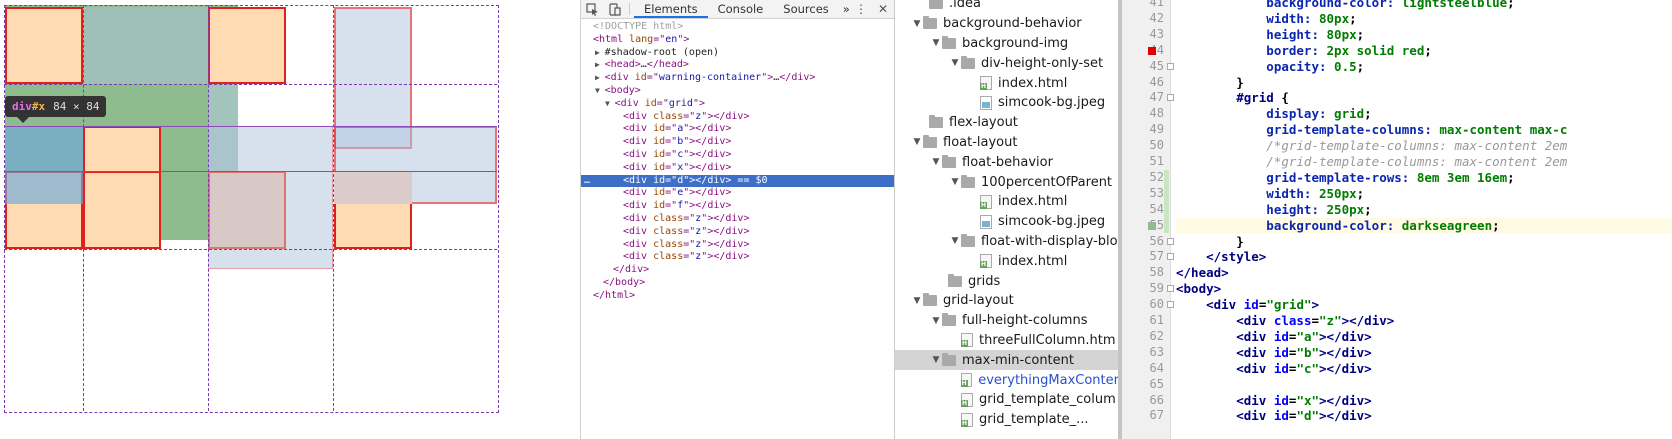 This screenshot has width=1672, height=439. I want to click on code-line: #grid {, so click(1424, 98).